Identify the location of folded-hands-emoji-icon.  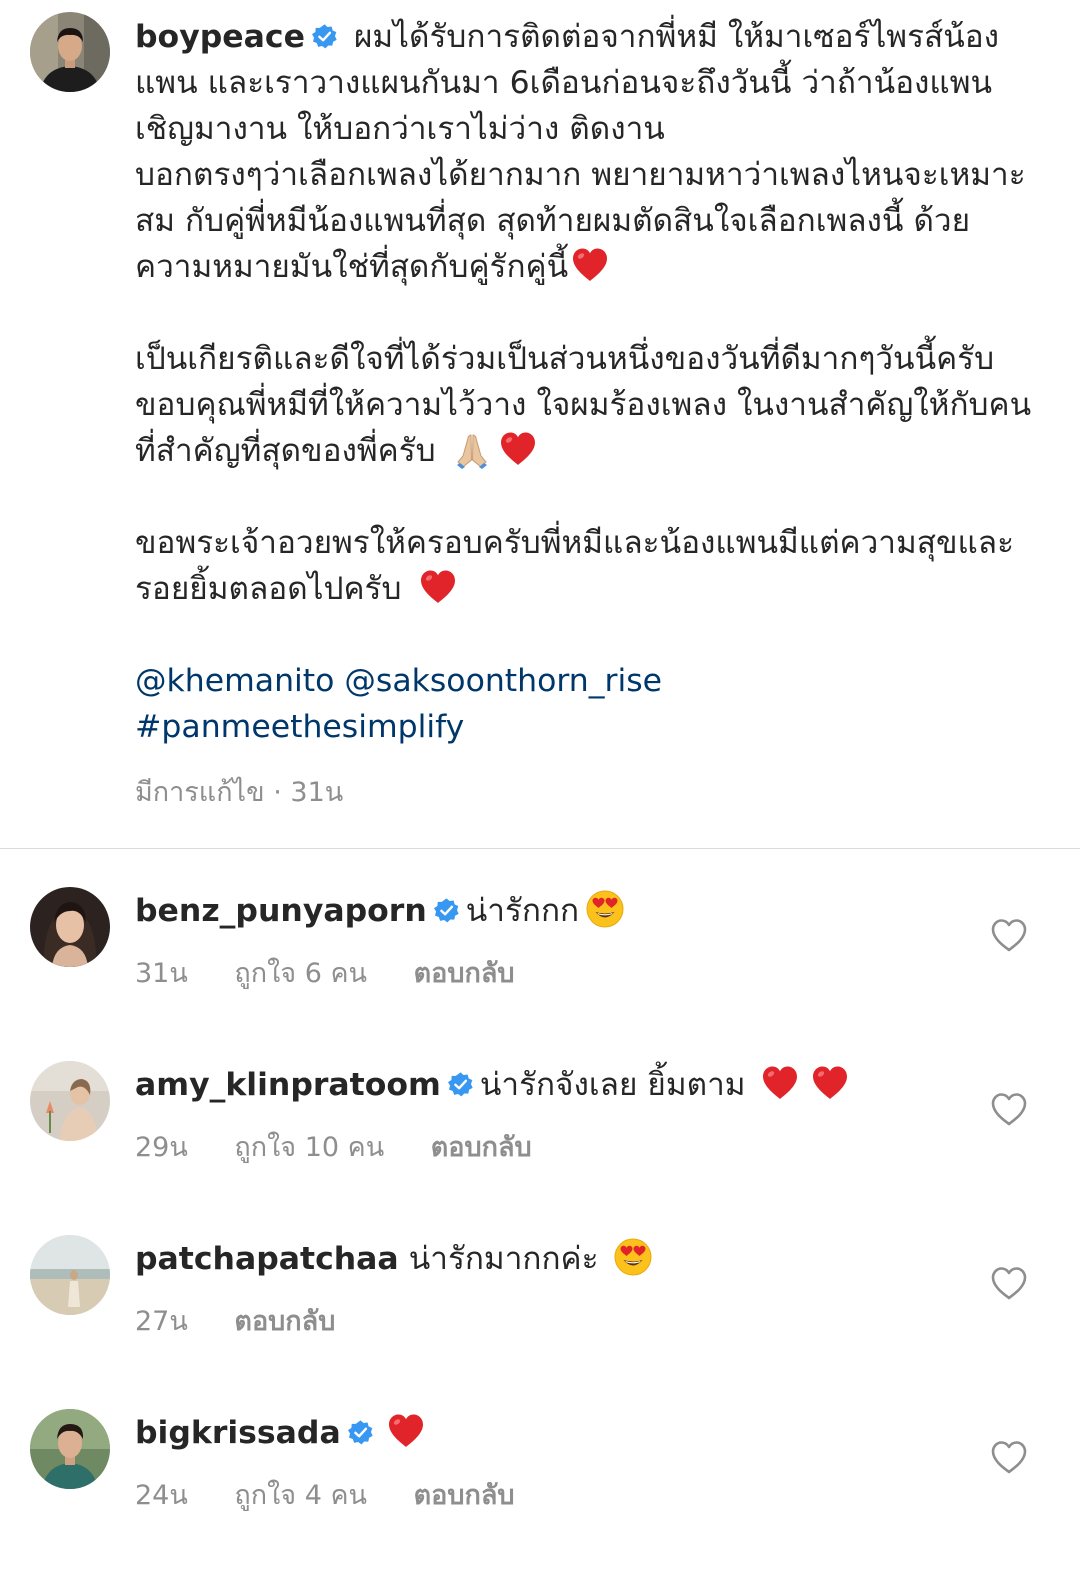
(472, 449).